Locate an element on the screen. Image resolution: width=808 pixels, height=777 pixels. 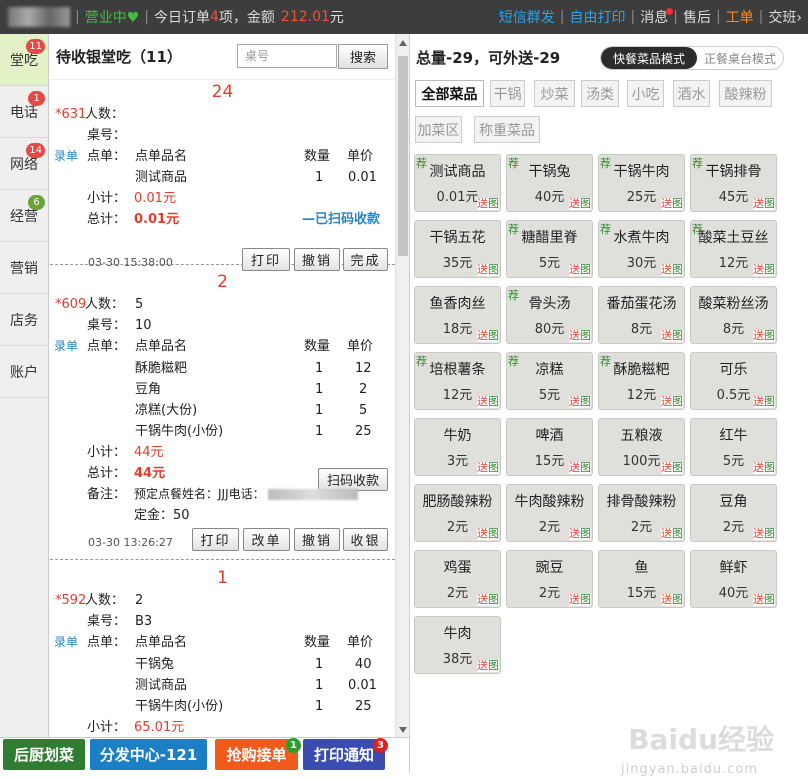
scroll-down-icon is located at coordinates (403, 730).